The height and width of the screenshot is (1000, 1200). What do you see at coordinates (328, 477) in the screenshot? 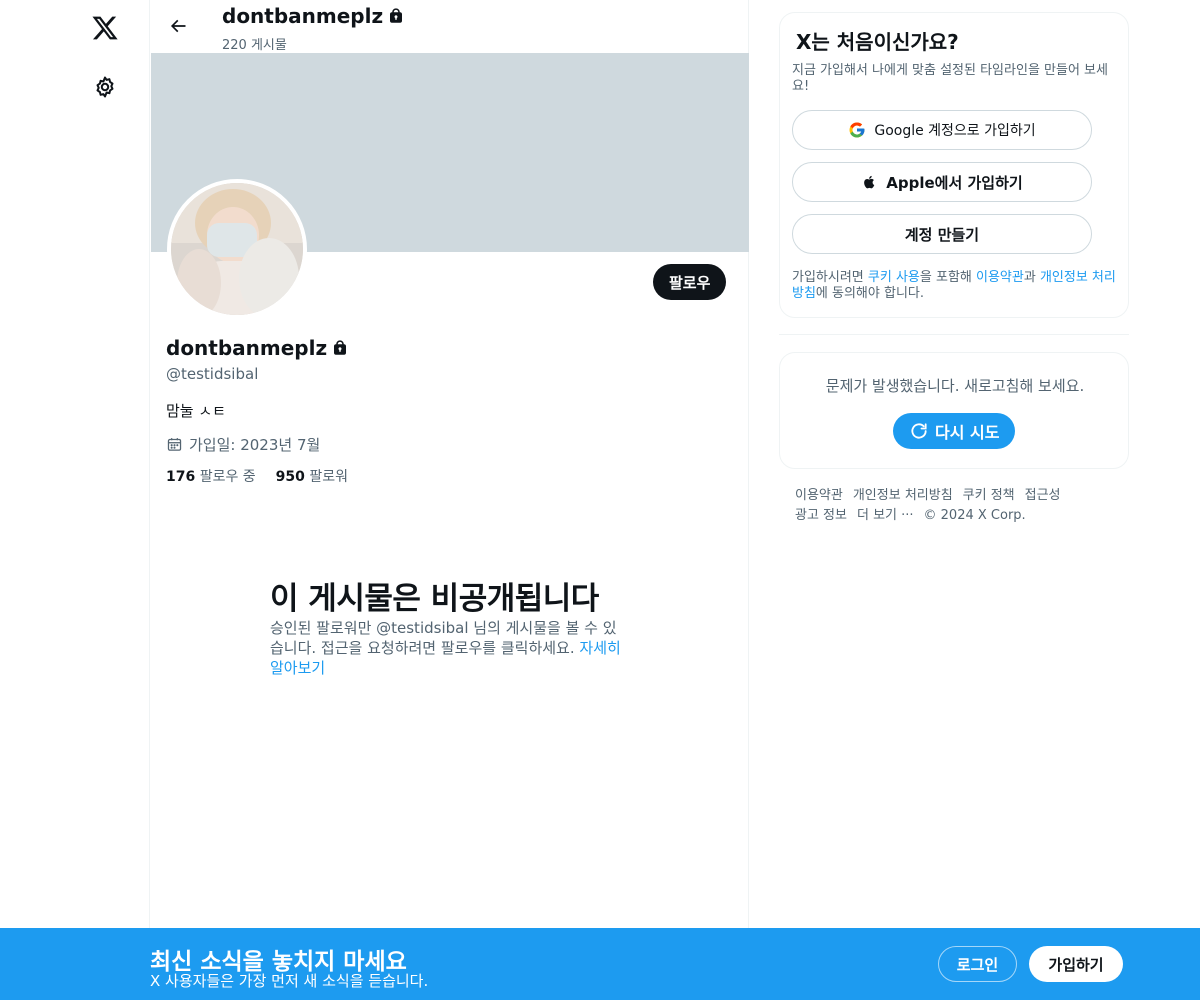
I see `followers-label: 팔로워` at bounding box center [328, 477].